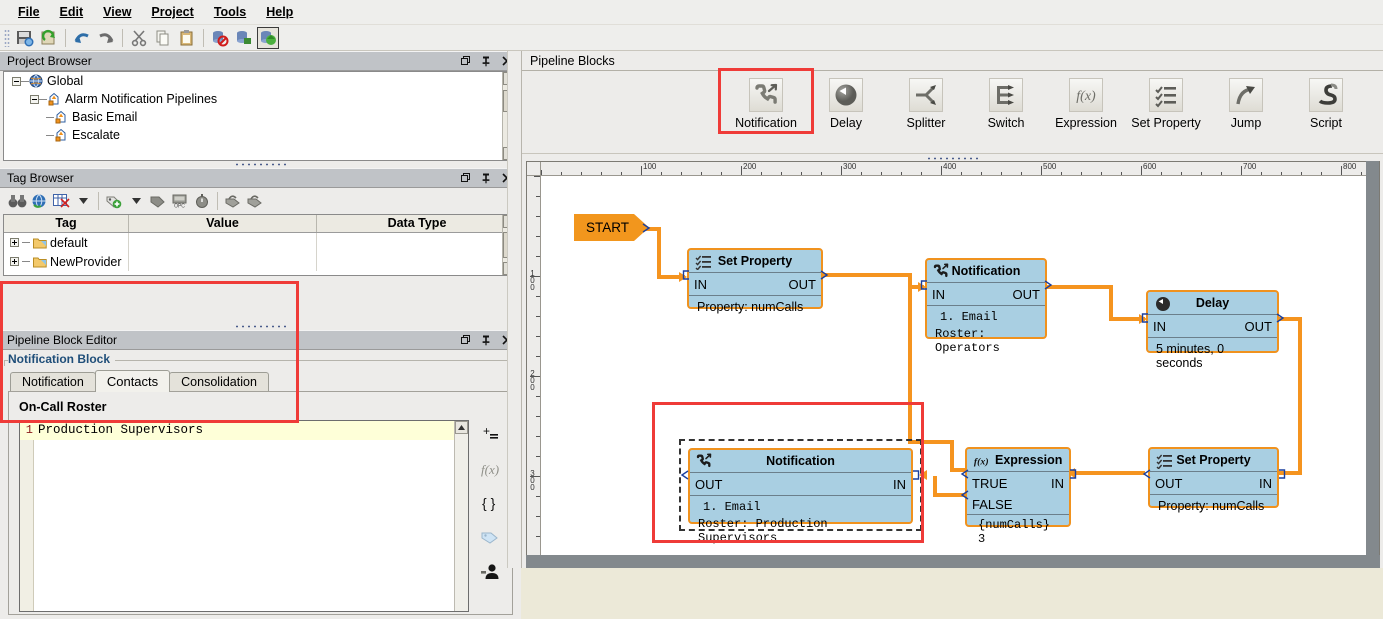 This screenshot has width=1383, height=619. Describe the element at coordinates (244, 38) in the screenshot. I see `database-connect-icon` at that location.